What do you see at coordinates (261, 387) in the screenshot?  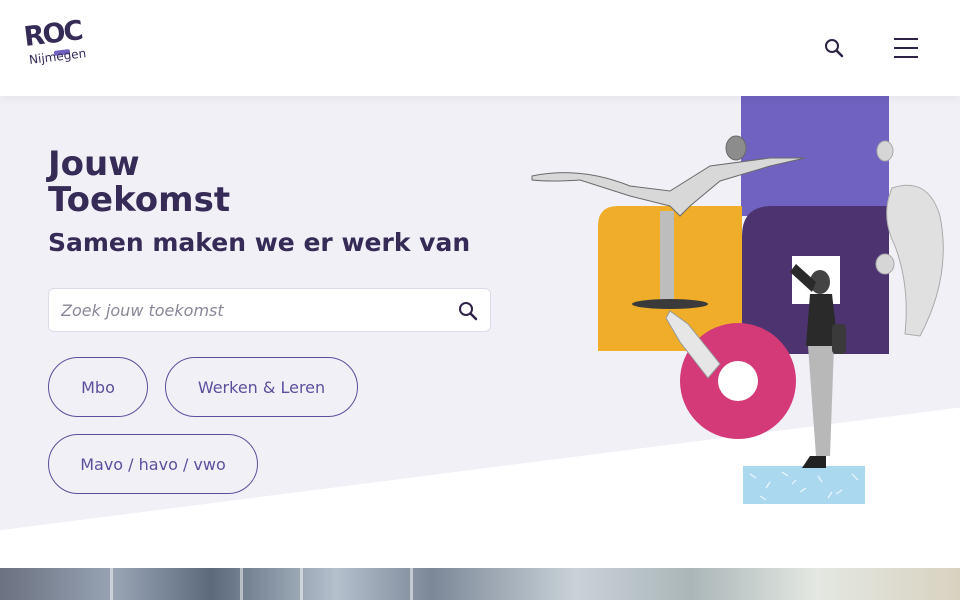 I see `werken-leren-button: Werken & Leren` at bounding box center [261, 387].